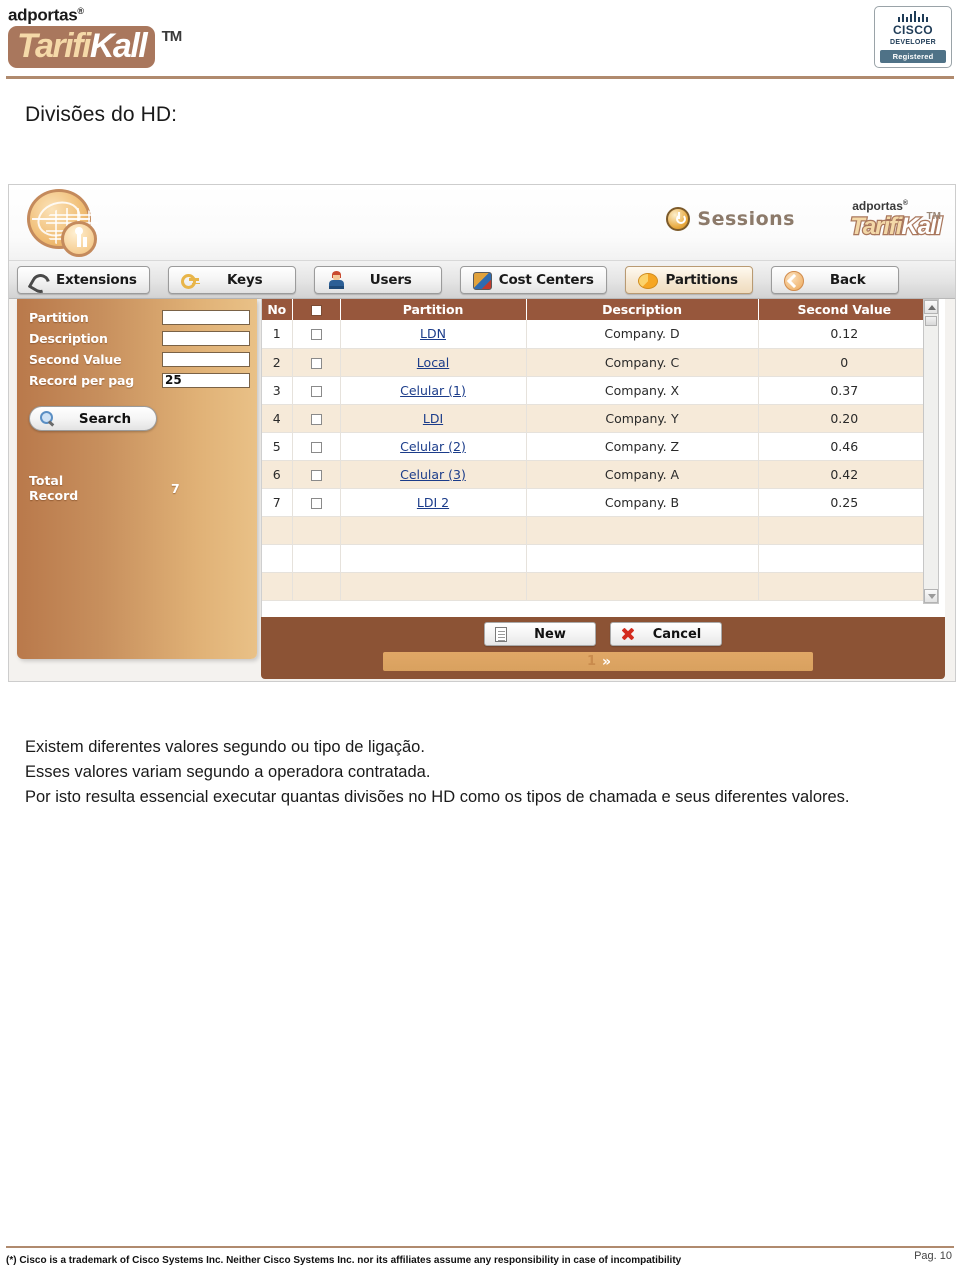  Describe the element at coordinates (143, 488) in the screenshot. I see `total-record-row: Total Record 7` at that location.